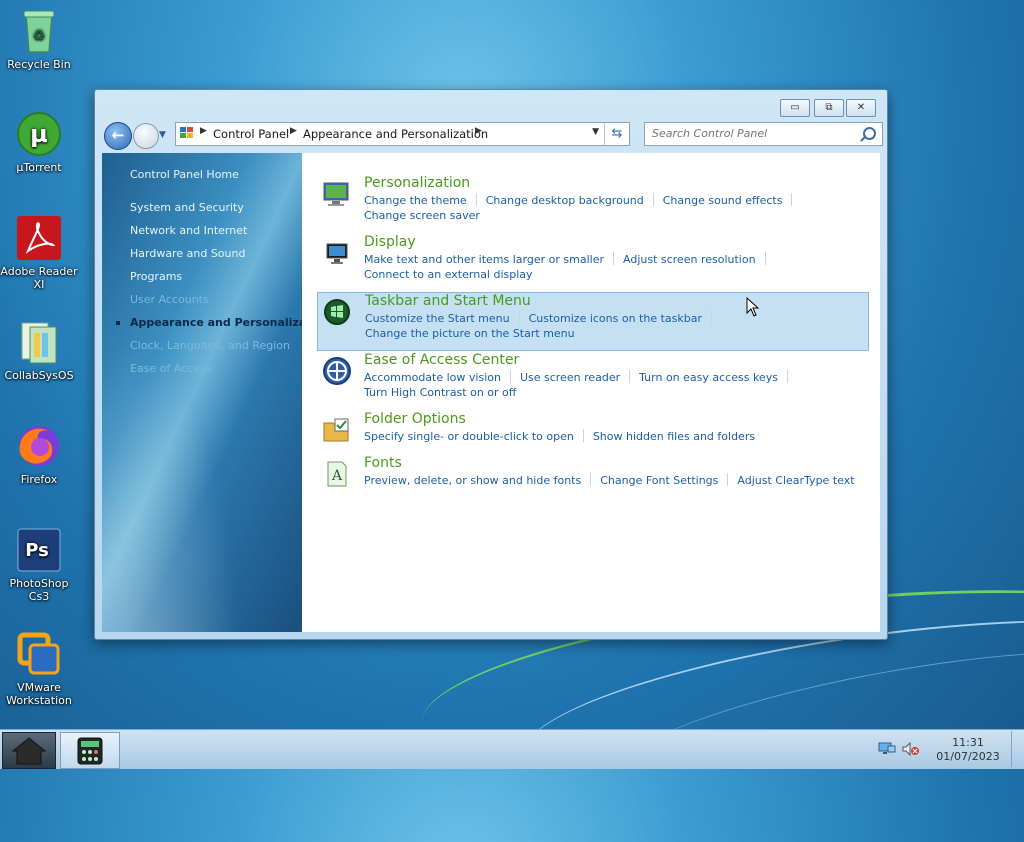  What do you see at coordinates (186, 132) in the screenshot?
I see `control-panel-icon` at bounding box center [186, 132].